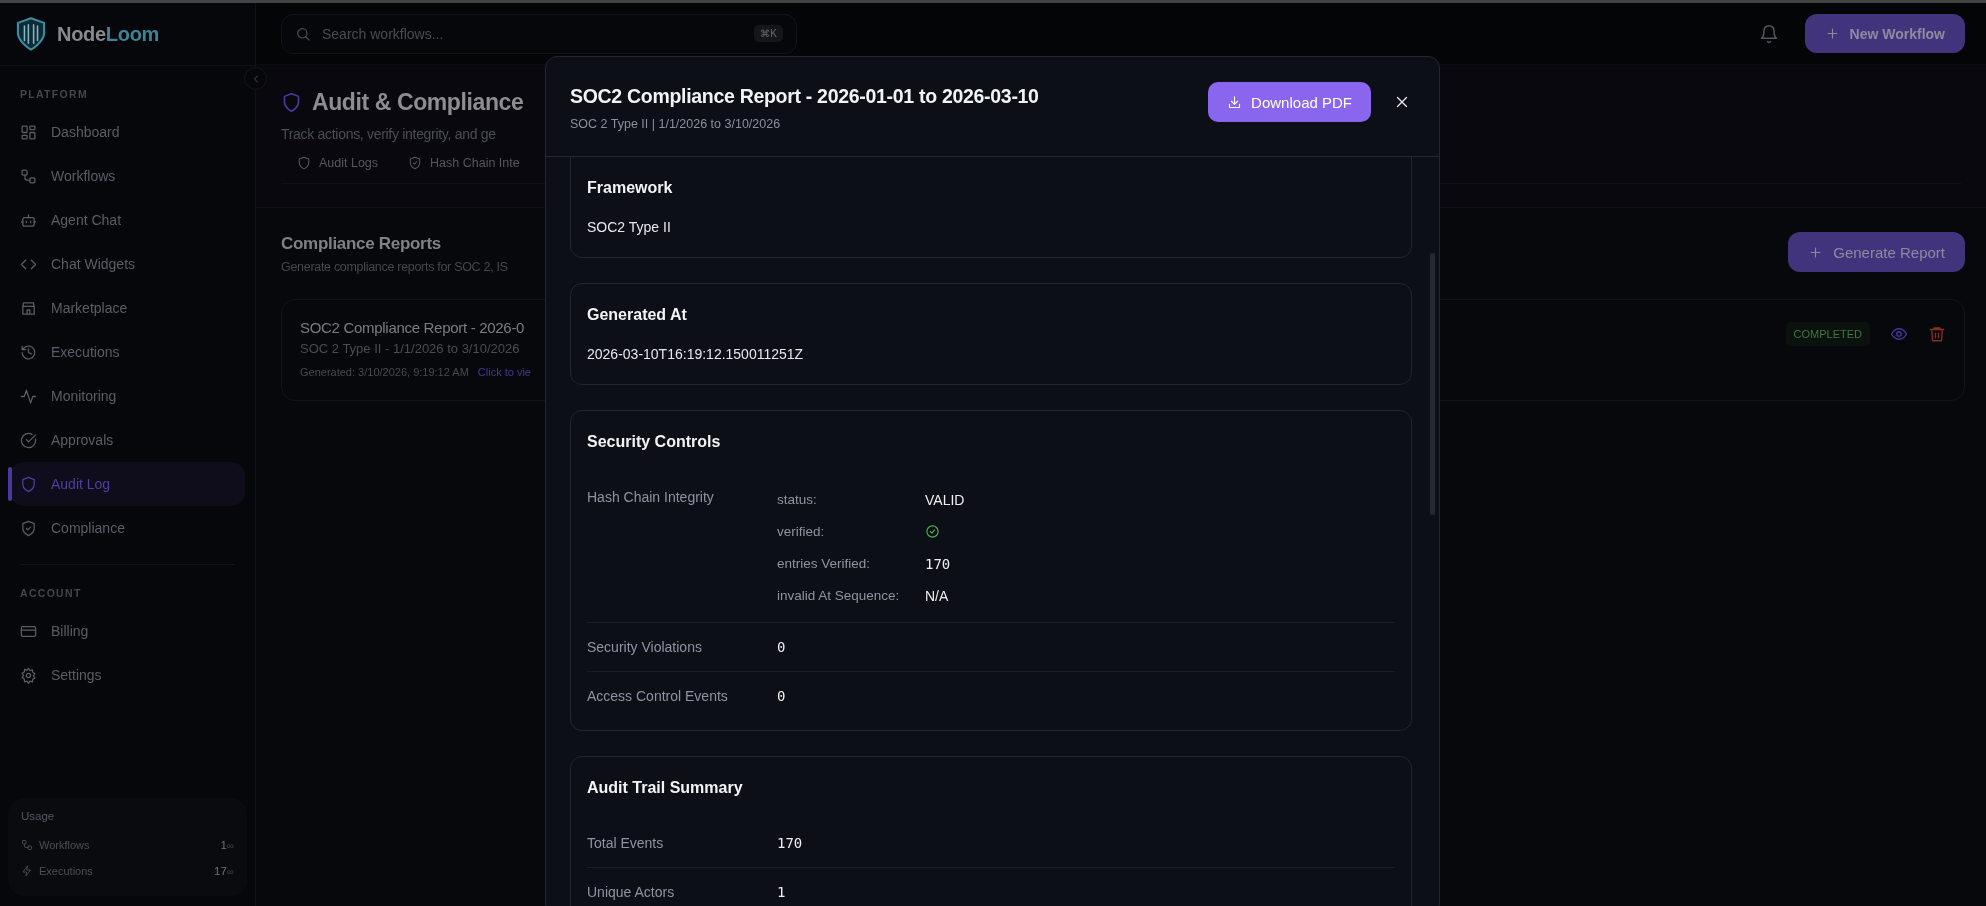 This screenshot has height=906, width=1986. Describe the element at coordinates (654, 442) in the screenshot. I see `card-title: Security Controls` at that location.